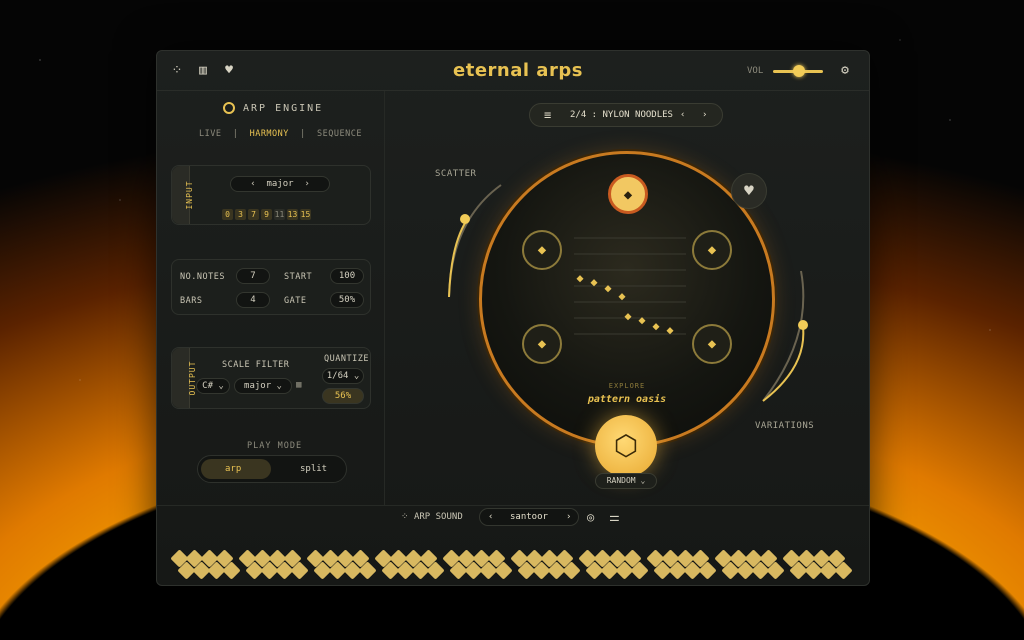  I want to click on app-logo: eternal arps, so click(518, 70).